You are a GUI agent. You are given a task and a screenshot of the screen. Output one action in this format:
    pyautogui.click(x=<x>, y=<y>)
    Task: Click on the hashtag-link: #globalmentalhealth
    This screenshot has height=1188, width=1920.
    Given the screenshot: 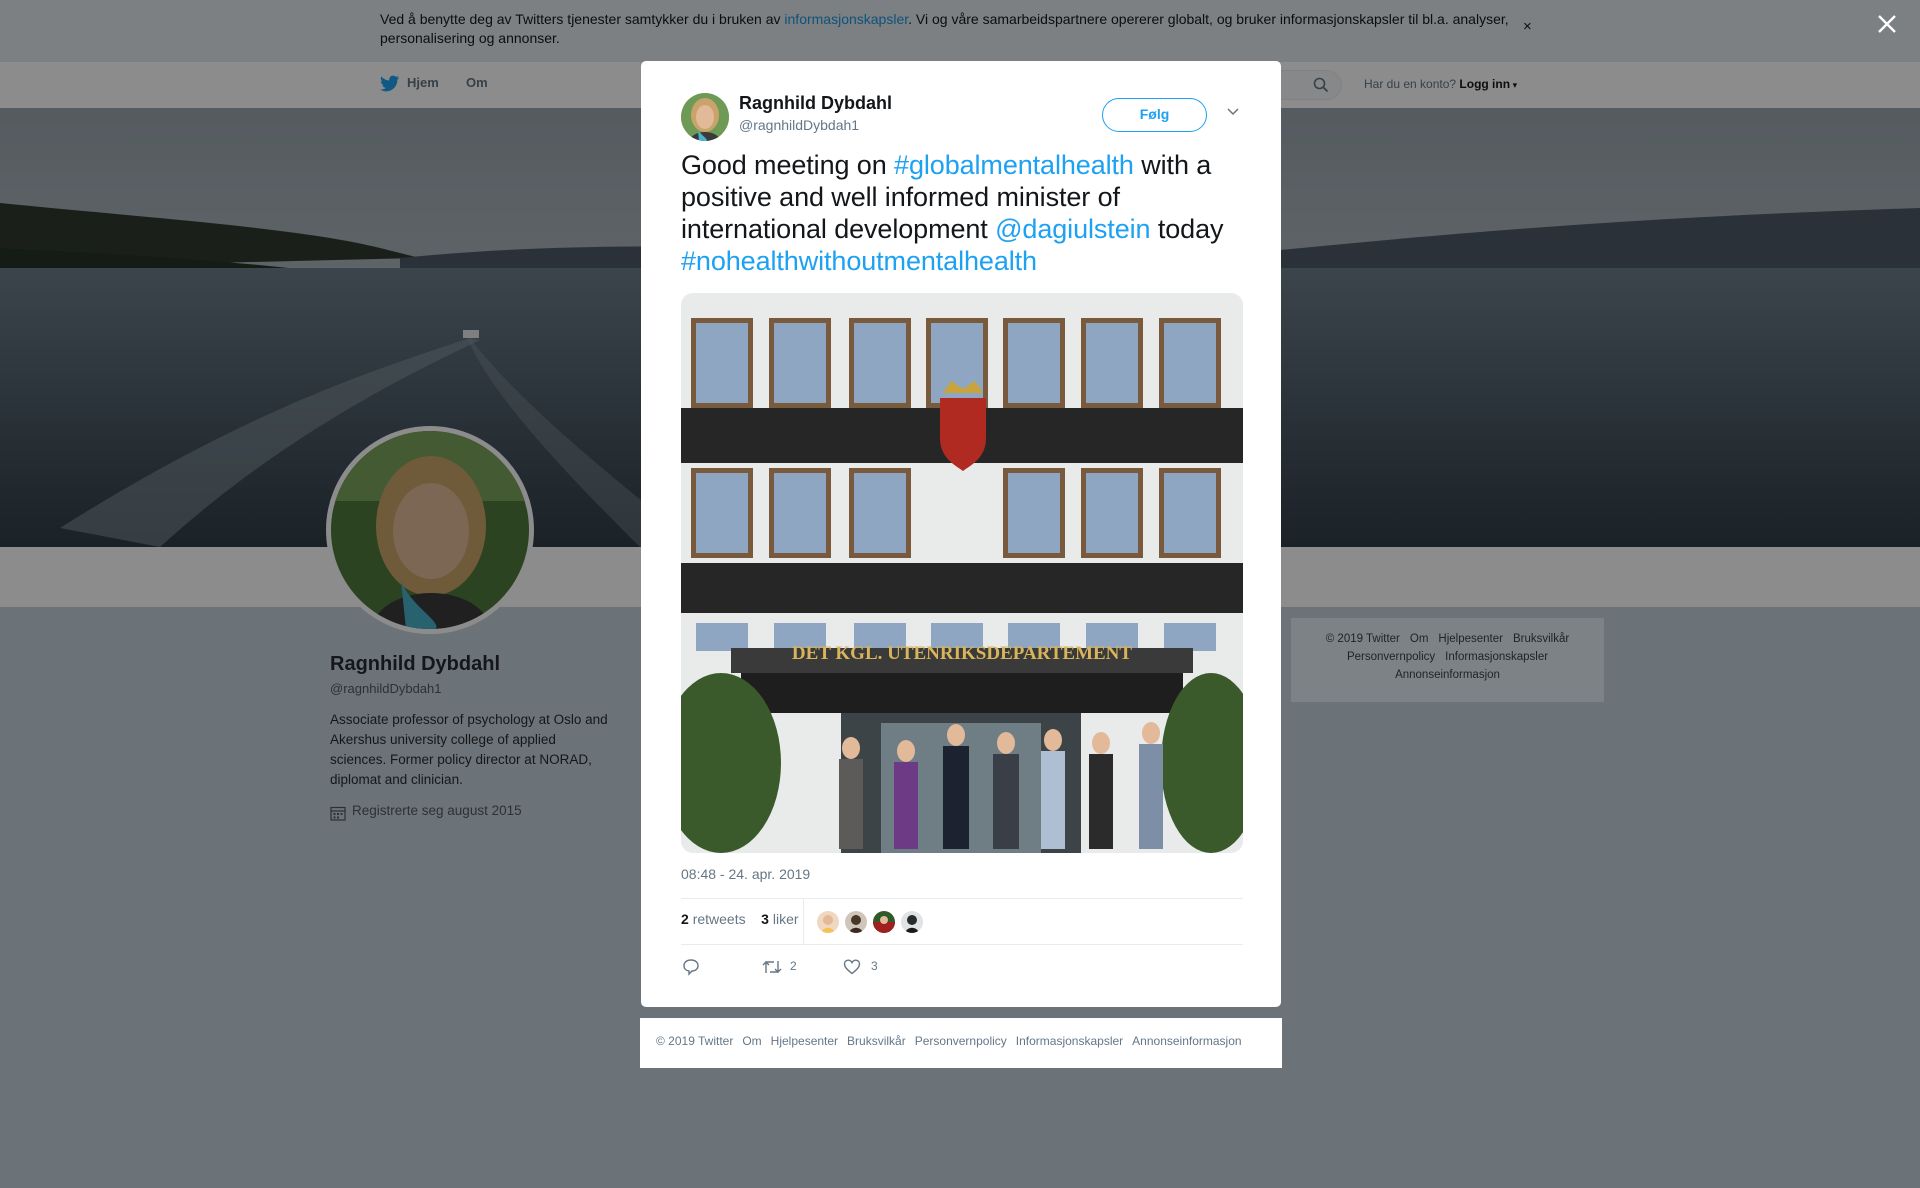 What is the action you would take?
    pyautogui.click(x=1014, y=165)
    